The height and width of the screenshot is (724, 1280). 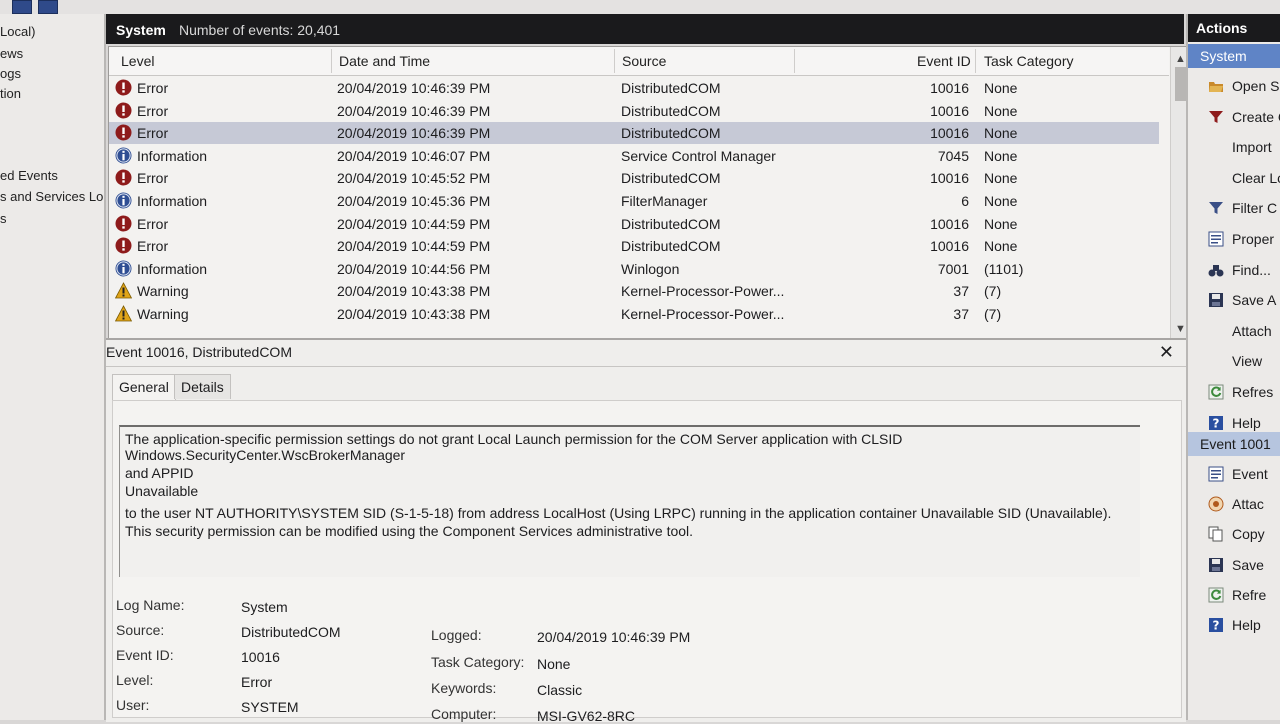 I want to click on cell-date-time: 20/04/2019 10:43:38 PM, so click(x=414, y=314).